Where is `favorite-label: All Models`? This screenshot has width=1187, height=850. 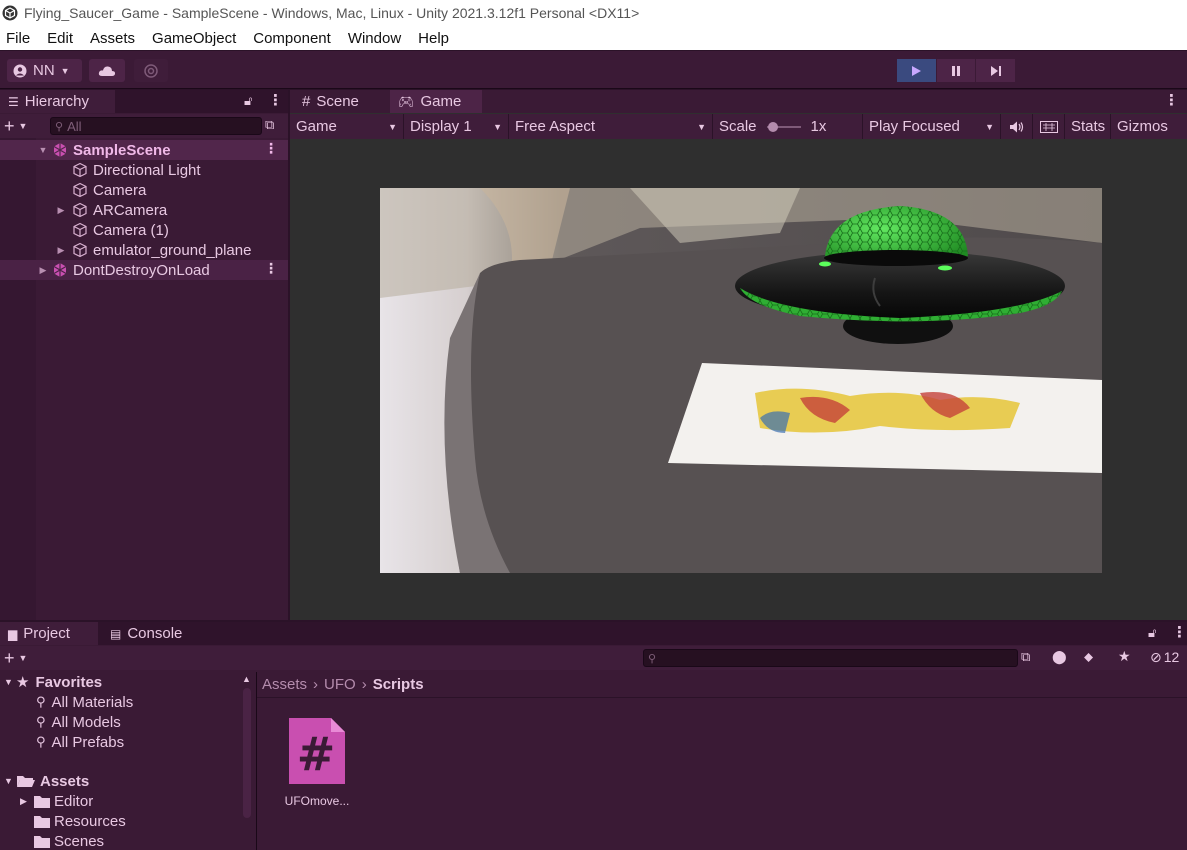
favorite-label: All Models is located at coordinates (86, 722).